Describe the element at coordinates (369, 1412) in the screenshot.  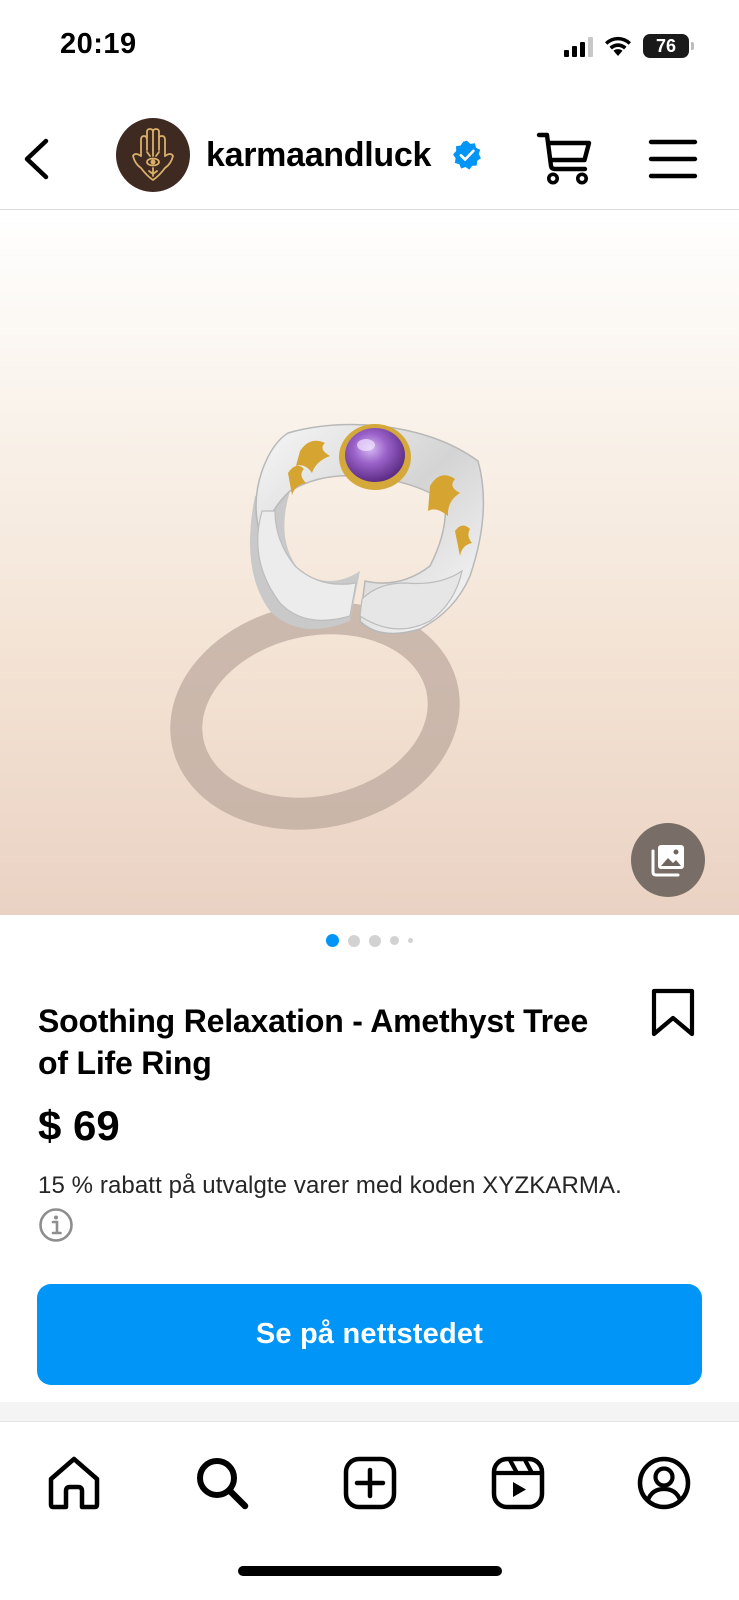
I see `section-divider` at that location.